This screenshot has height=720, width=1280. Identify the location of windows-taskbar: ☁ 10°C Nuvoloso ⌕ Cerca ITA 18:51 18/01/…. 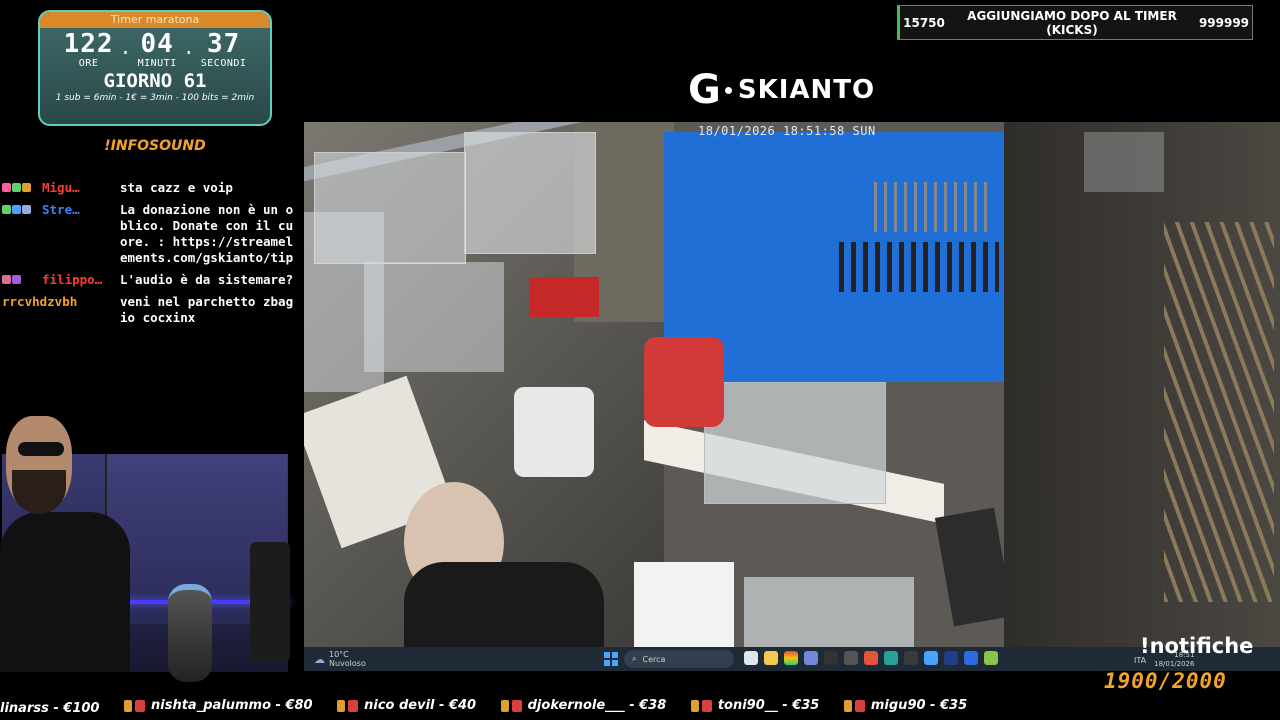
(792, 659).